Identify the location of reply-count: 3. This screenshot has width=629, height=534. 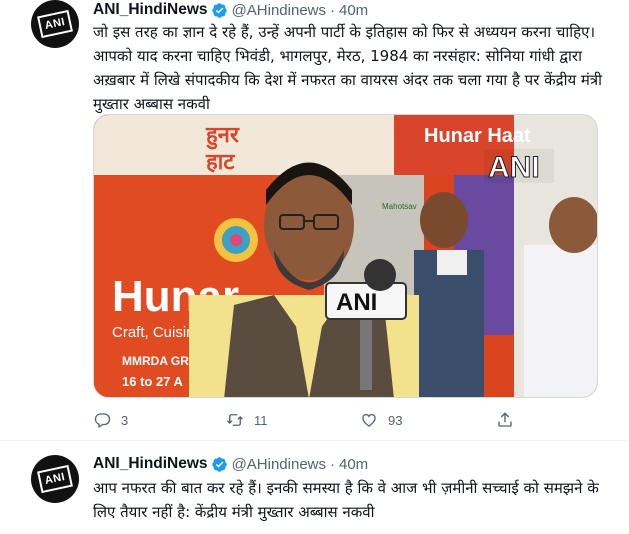
(125, 420).